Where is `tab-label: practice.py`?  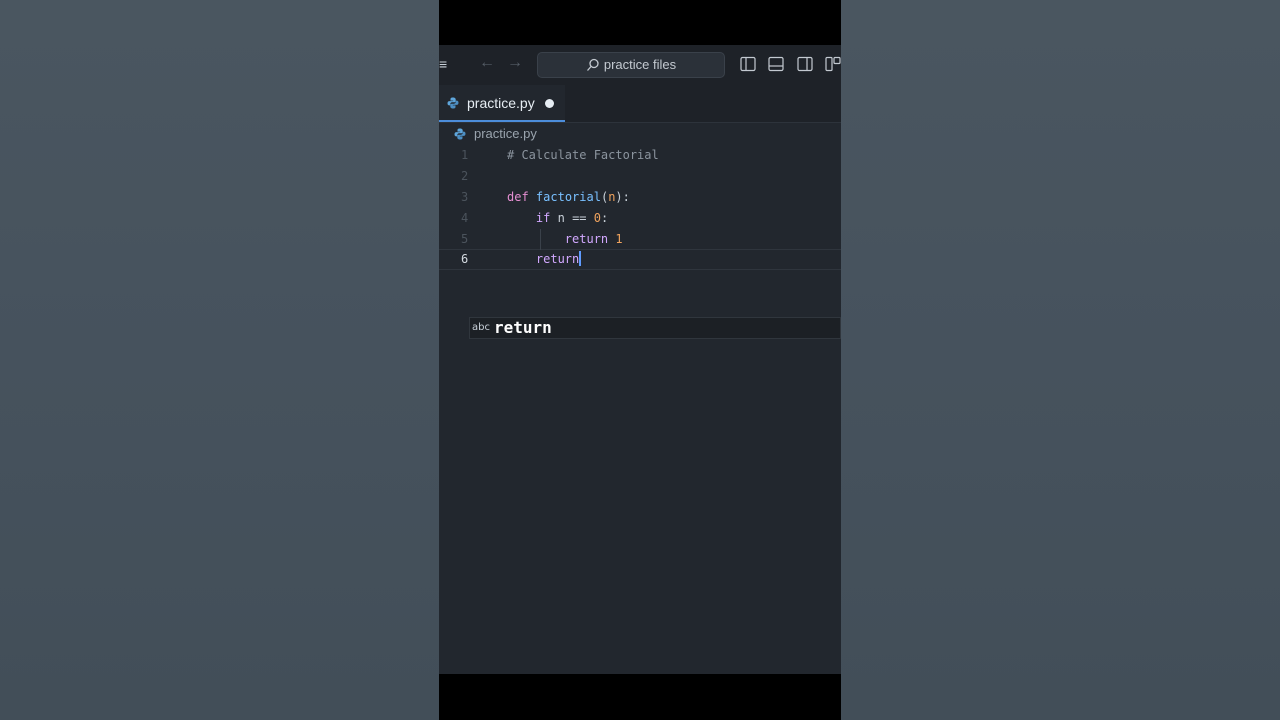 tab-label: practice.py is located at coordinates (501, 103).